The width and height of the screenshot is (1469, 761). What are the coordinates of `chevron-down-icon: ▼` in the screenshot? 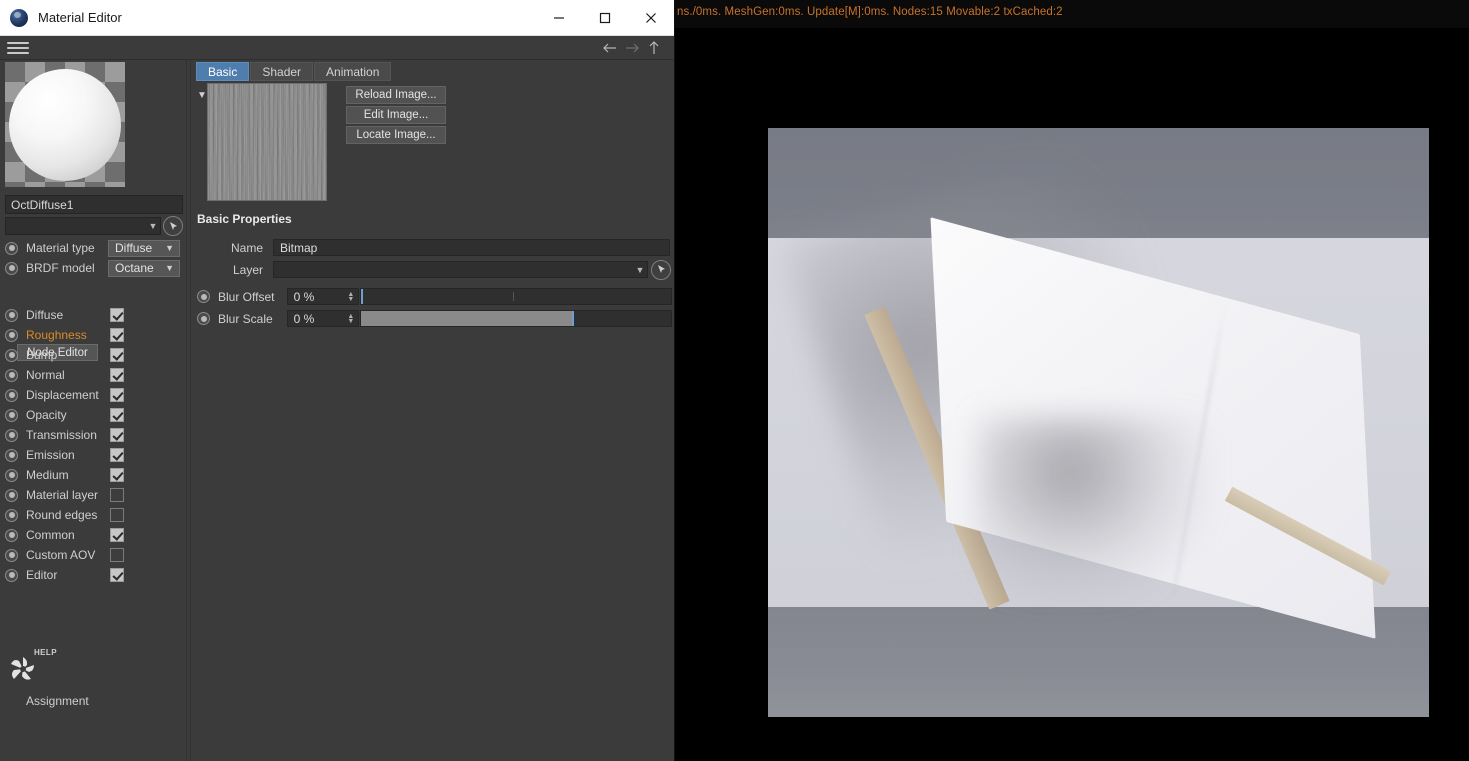 It's located at (153, 226).